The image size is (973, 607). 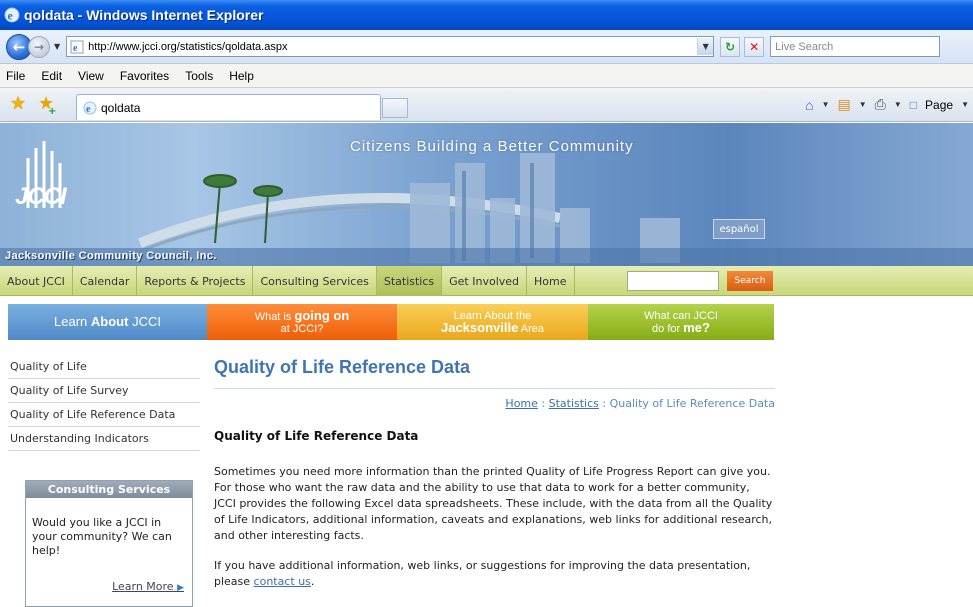 What do you see at coordinates (494, 388) in the screenshot?
I see `title-divider` at bounding box center [494, 388].